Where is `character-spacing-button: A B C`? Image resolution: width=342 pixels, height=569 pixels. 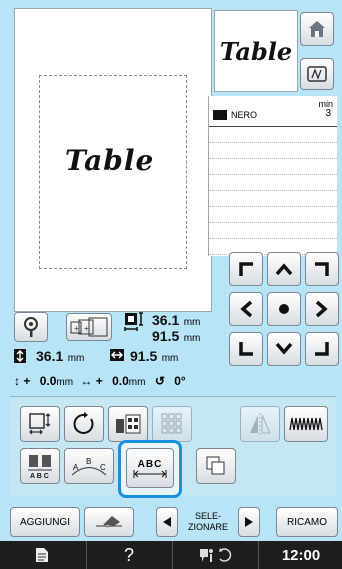 character-spacing-button: A B C is located at coordinates (40, 466).